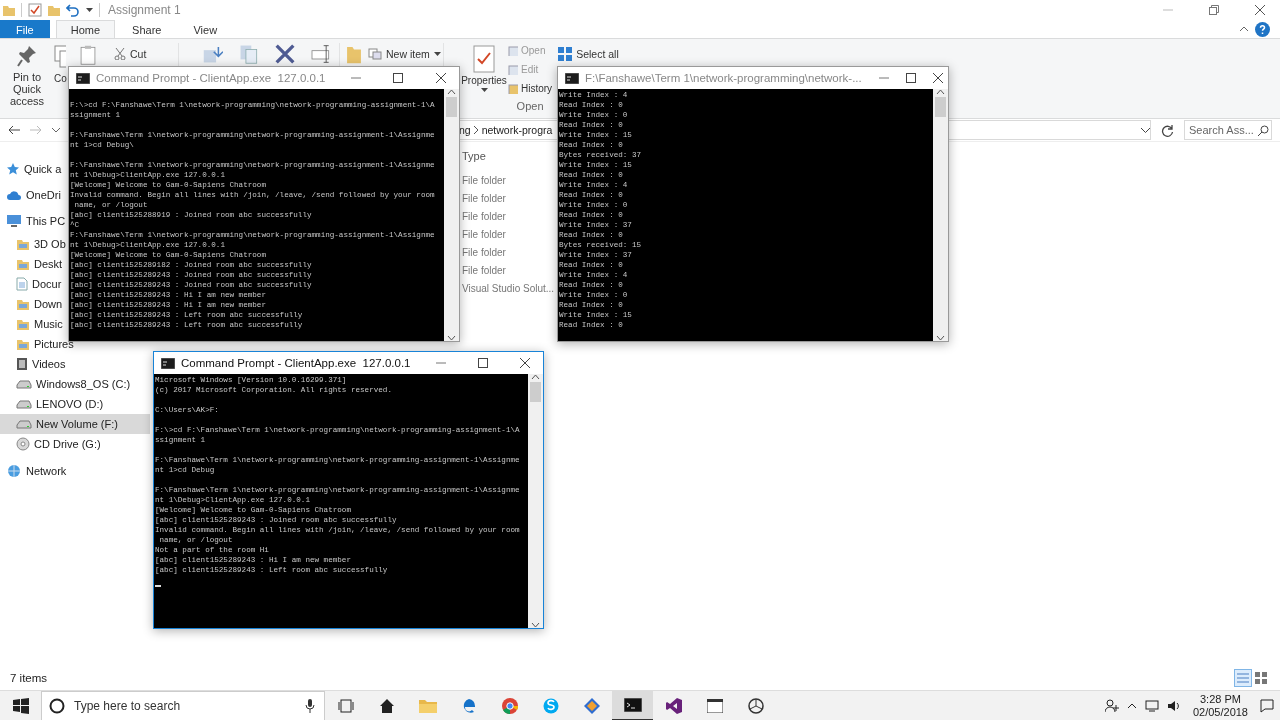  I want to click on large-icons-button, so click(1261, 678).